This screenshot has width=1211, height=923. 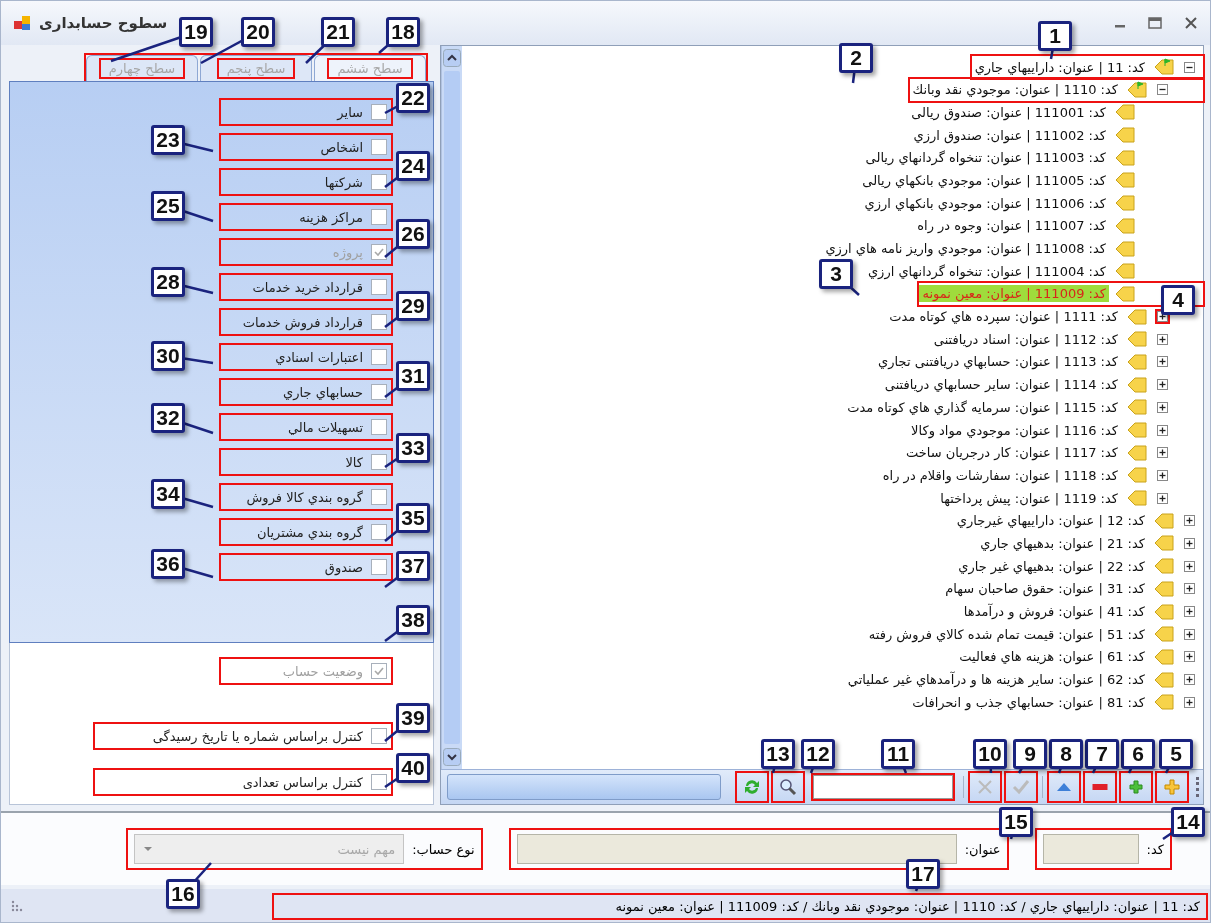 What do you see at coordinates (1028, 702) in the screenshot?
I see `tree-item: کد: 81 | عنوان: حسابهاي جذب و انحرافات` at bounding box center [1028, 702].